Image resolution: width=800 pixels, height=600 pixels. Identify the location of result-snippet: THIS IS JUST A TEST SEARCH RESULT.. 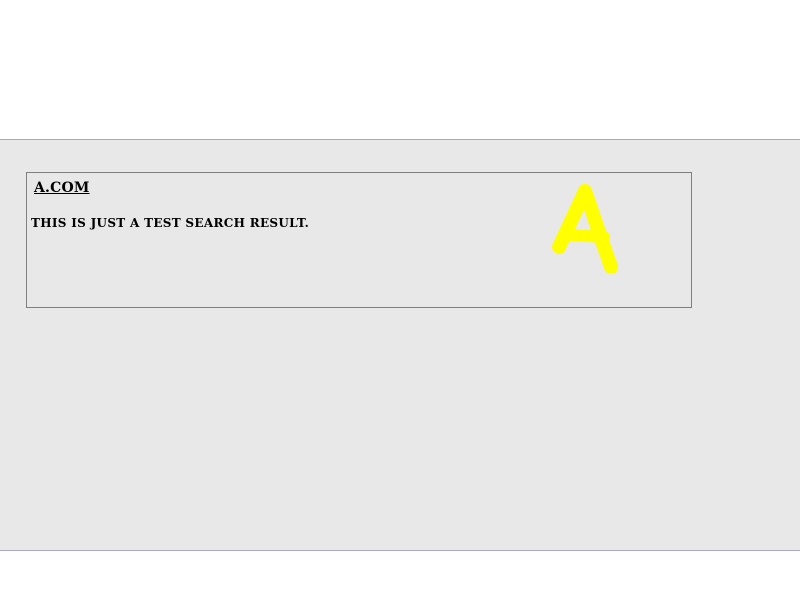
(170, 223).